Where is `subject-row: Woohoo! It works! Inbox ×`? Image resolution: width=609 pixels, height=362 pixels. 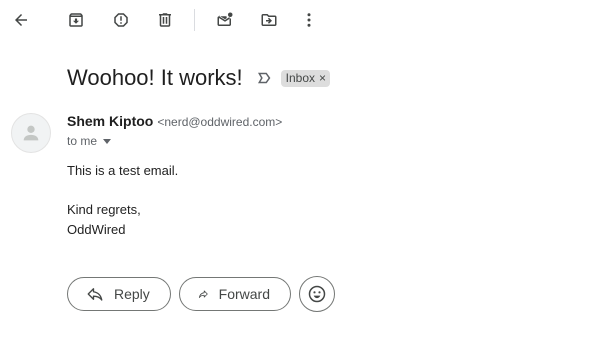
subject-row: Woohoo! It works! Inbox × is located at coordinates (199, 78).